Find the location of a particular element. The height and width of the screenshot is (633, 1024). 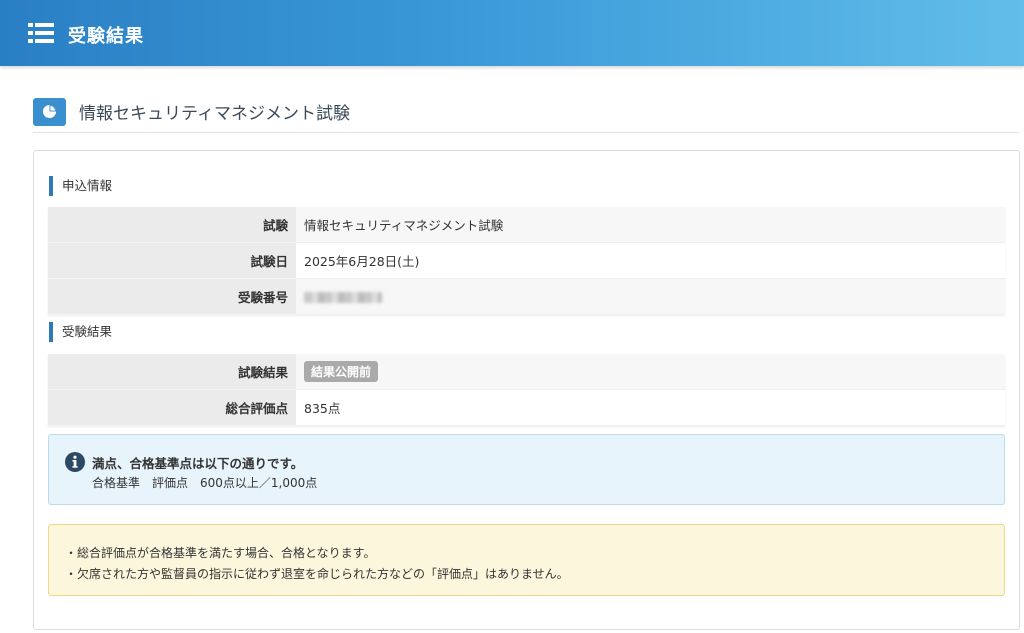

info-alert: 満点、合格基準点は以下の通りです。 合格基準 評価点 600点以上／1,000点 is located at coordinates (526, 469).